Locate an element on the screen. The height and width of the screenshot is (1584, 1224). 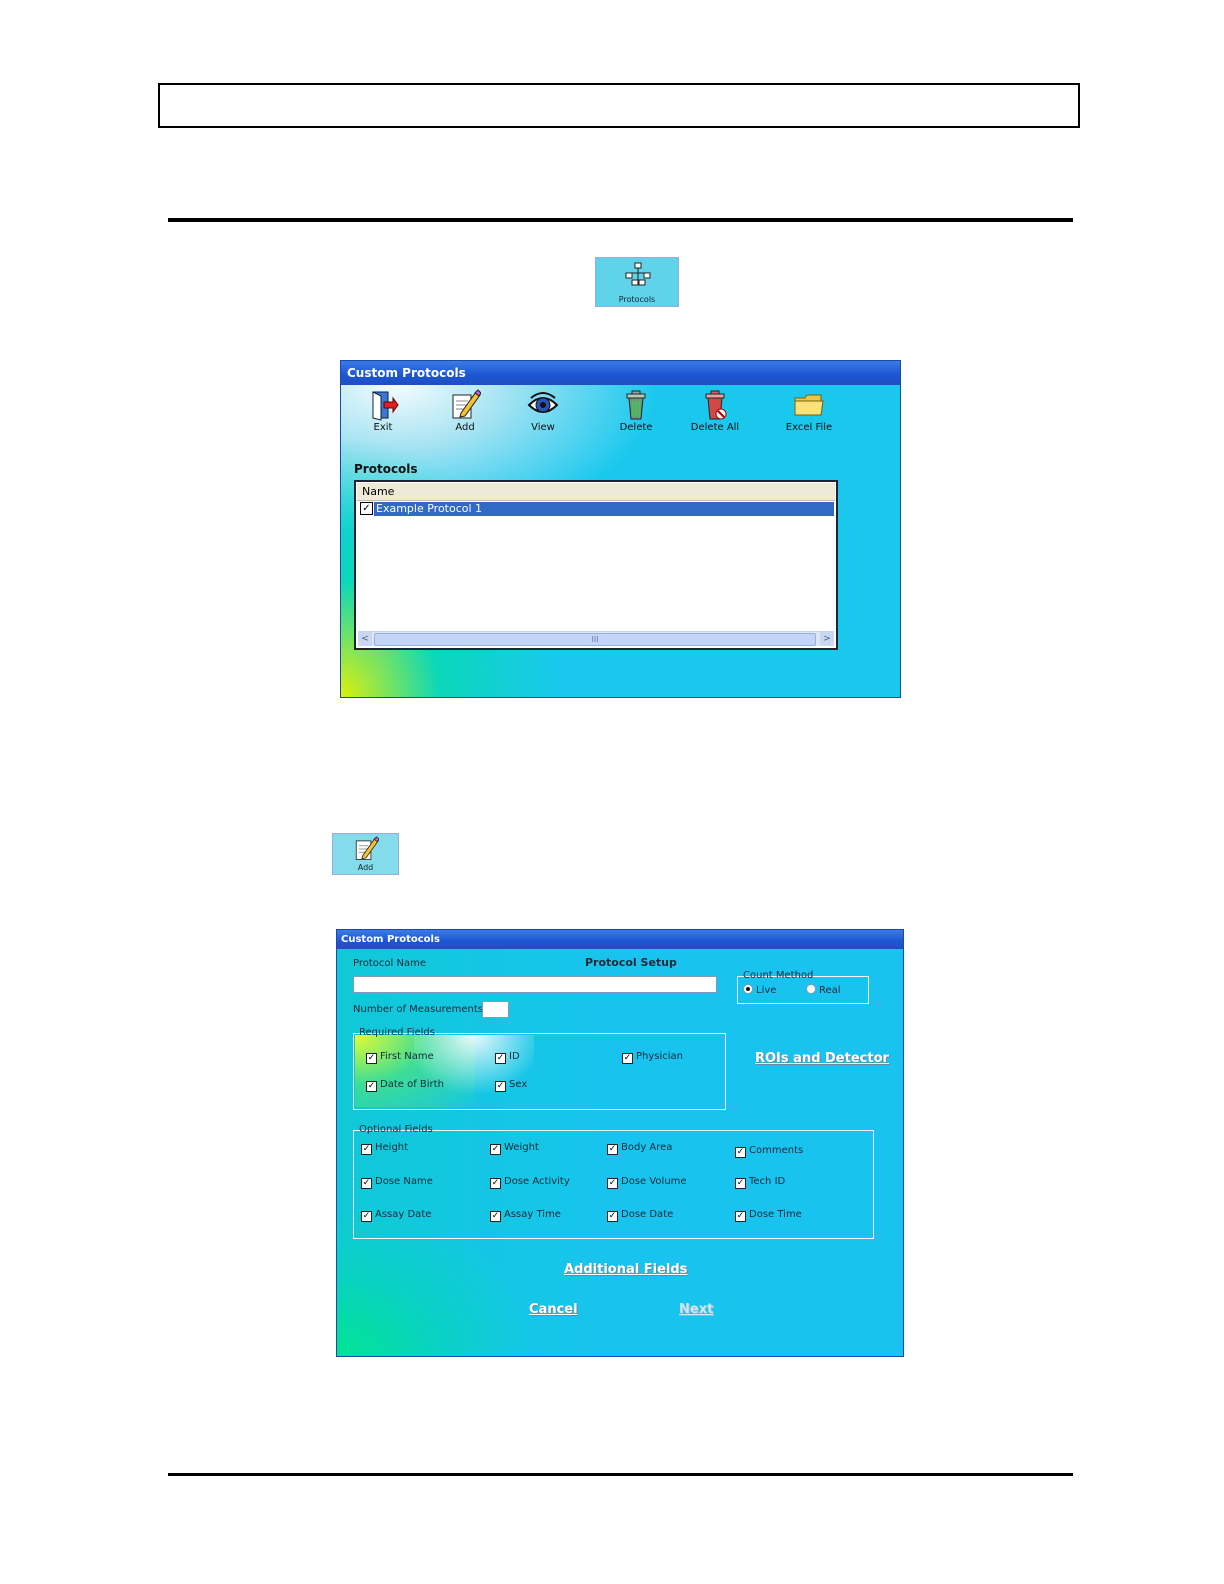
add-button: Add is located at coordinates (465, 411).